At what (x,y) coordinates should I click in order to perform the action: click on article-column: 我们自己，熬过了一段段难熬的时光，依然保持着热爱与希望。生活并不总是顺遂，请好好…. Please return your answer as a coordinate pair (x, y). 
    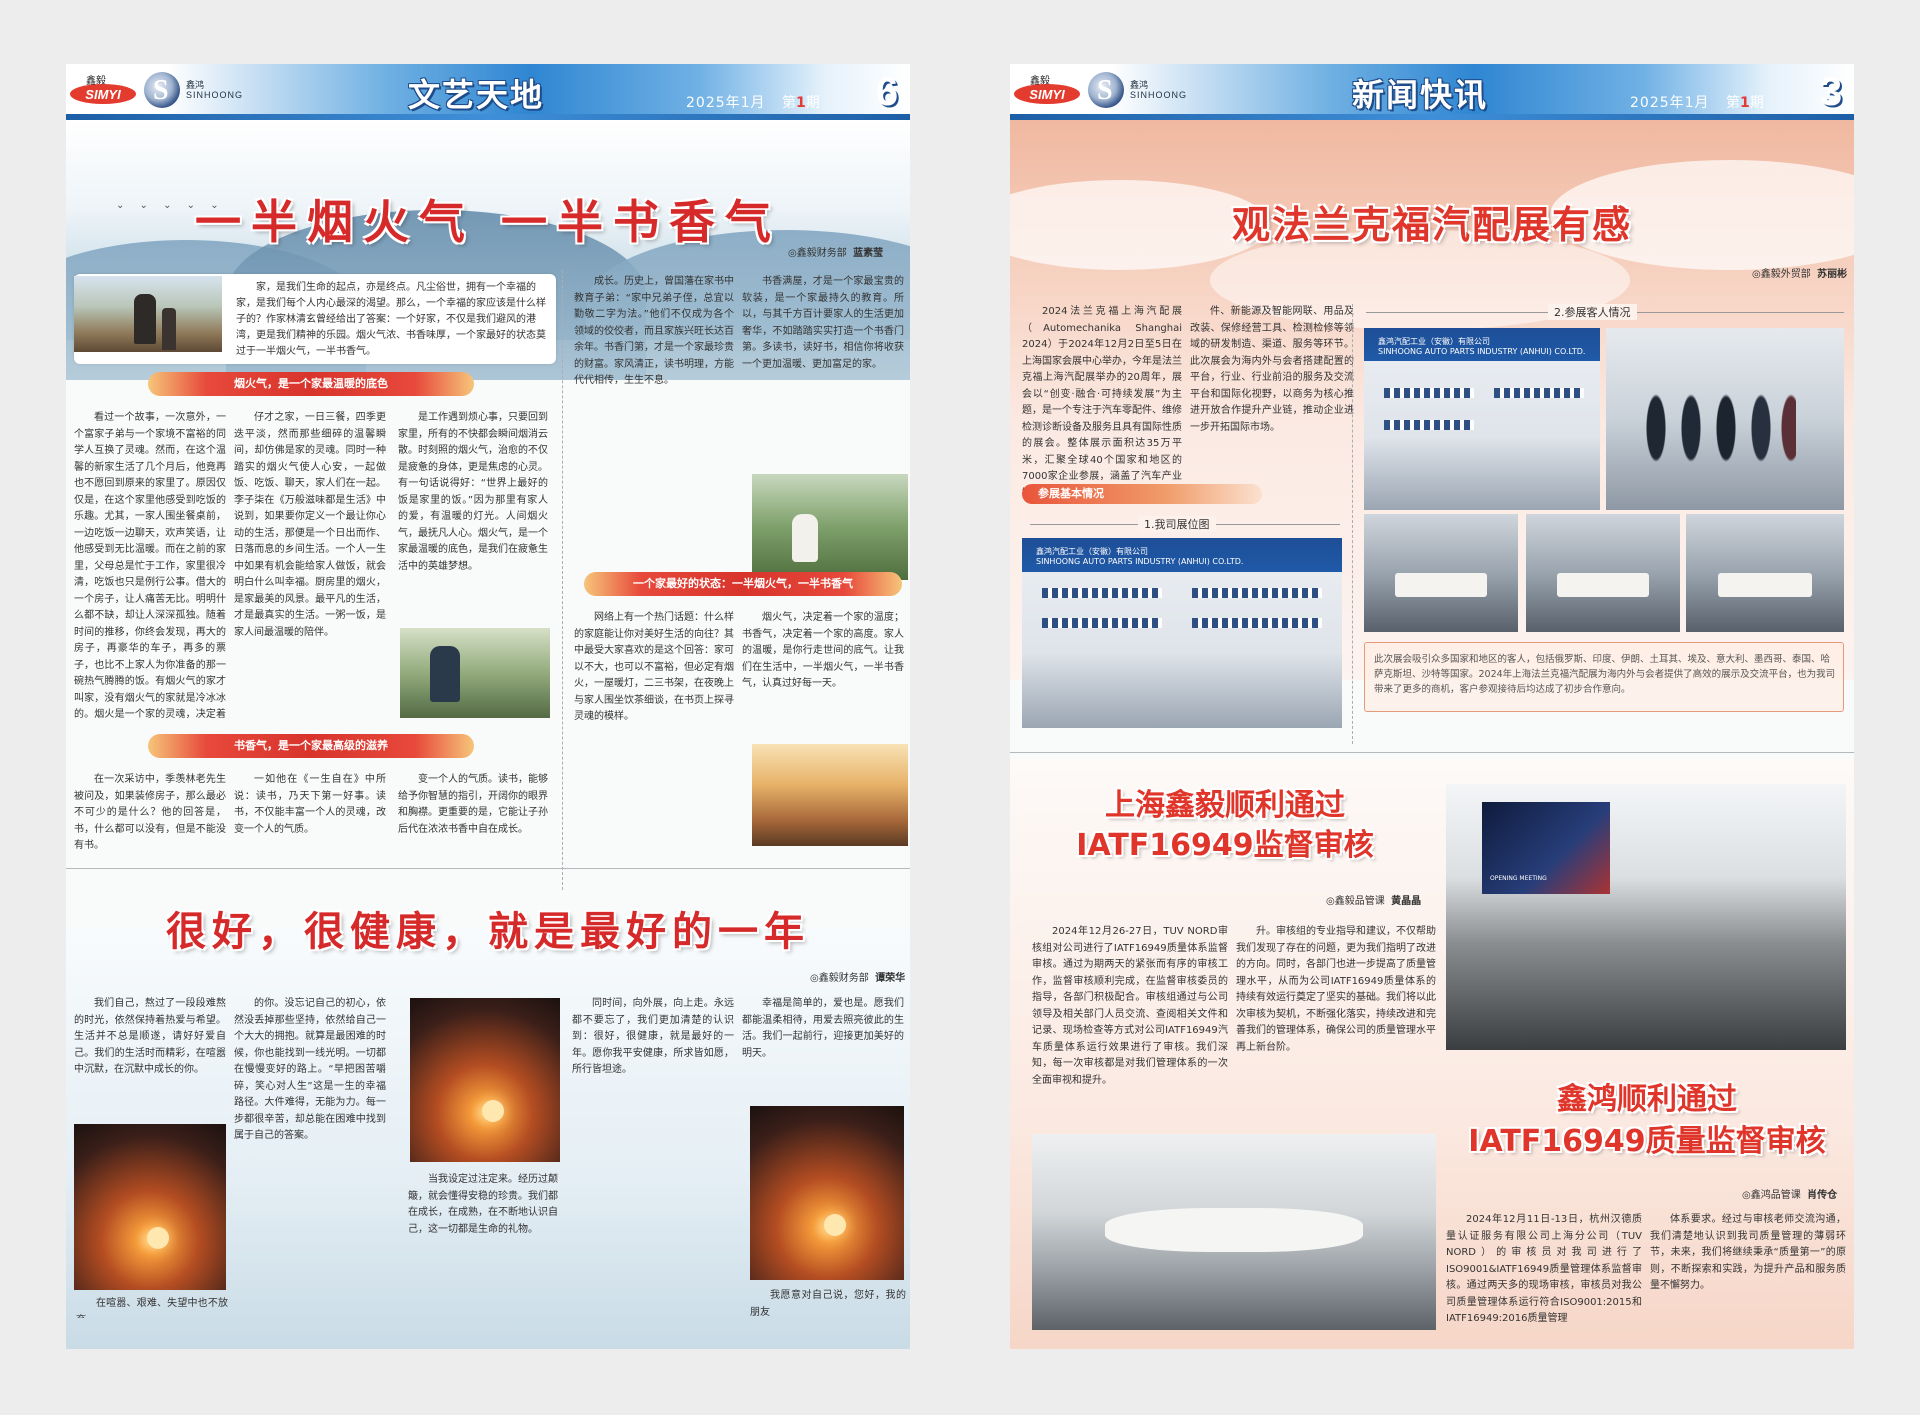
    Looking at the image, I should click on (150, 1036).